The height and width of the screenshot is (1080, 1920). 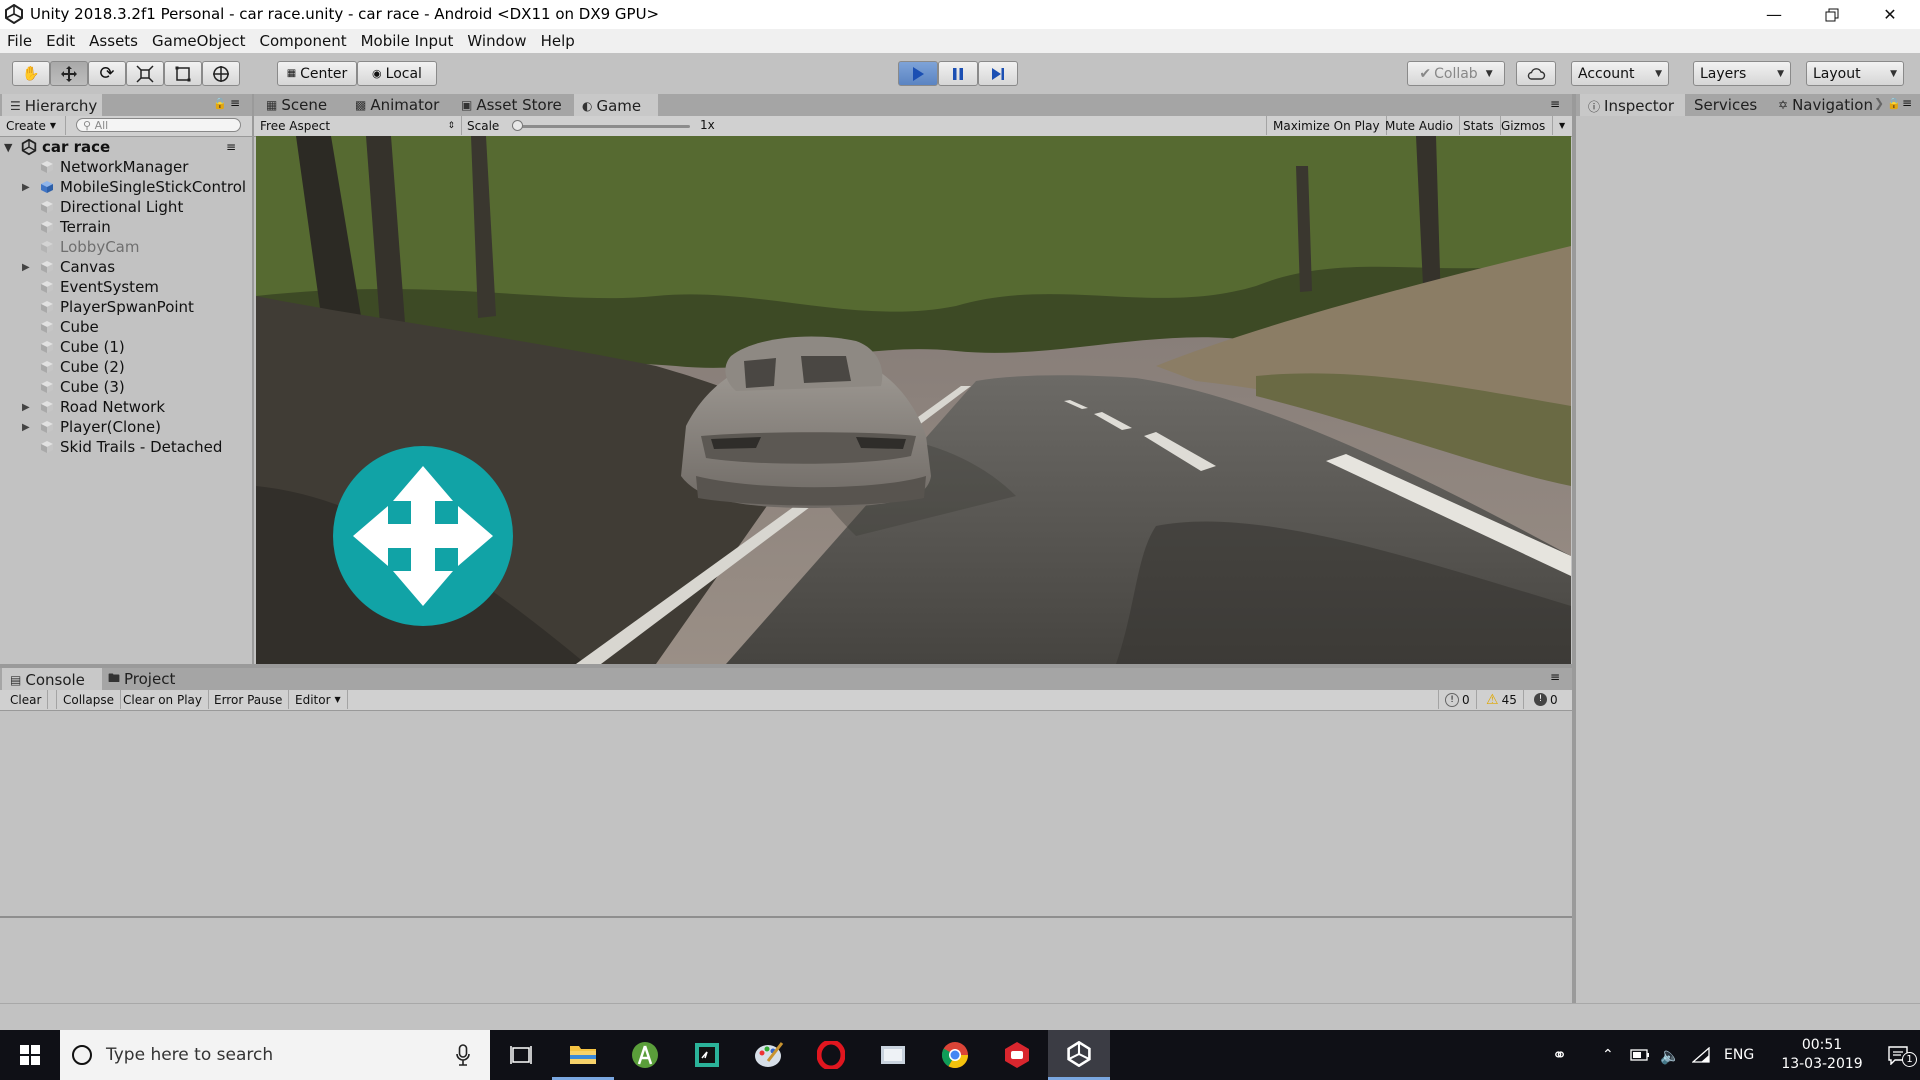 I want to click on tab-project: 🖿 Project, so click(x=141, y=679).